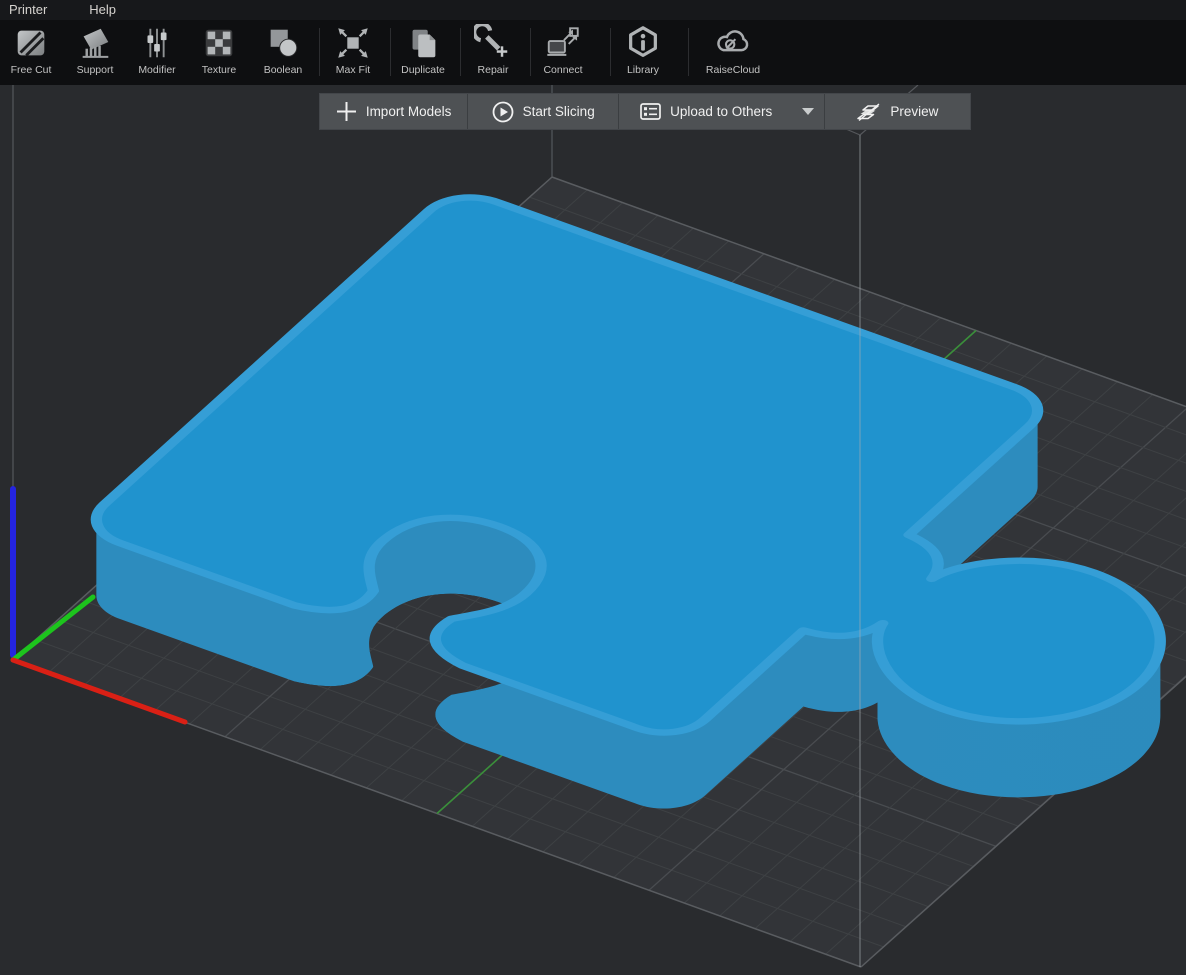 This screenshot has height=975, width=1186. What do you see at coordinates (157, 43) in the screenshot?
I see `modifier-icon` at bounding box center [157, 43].